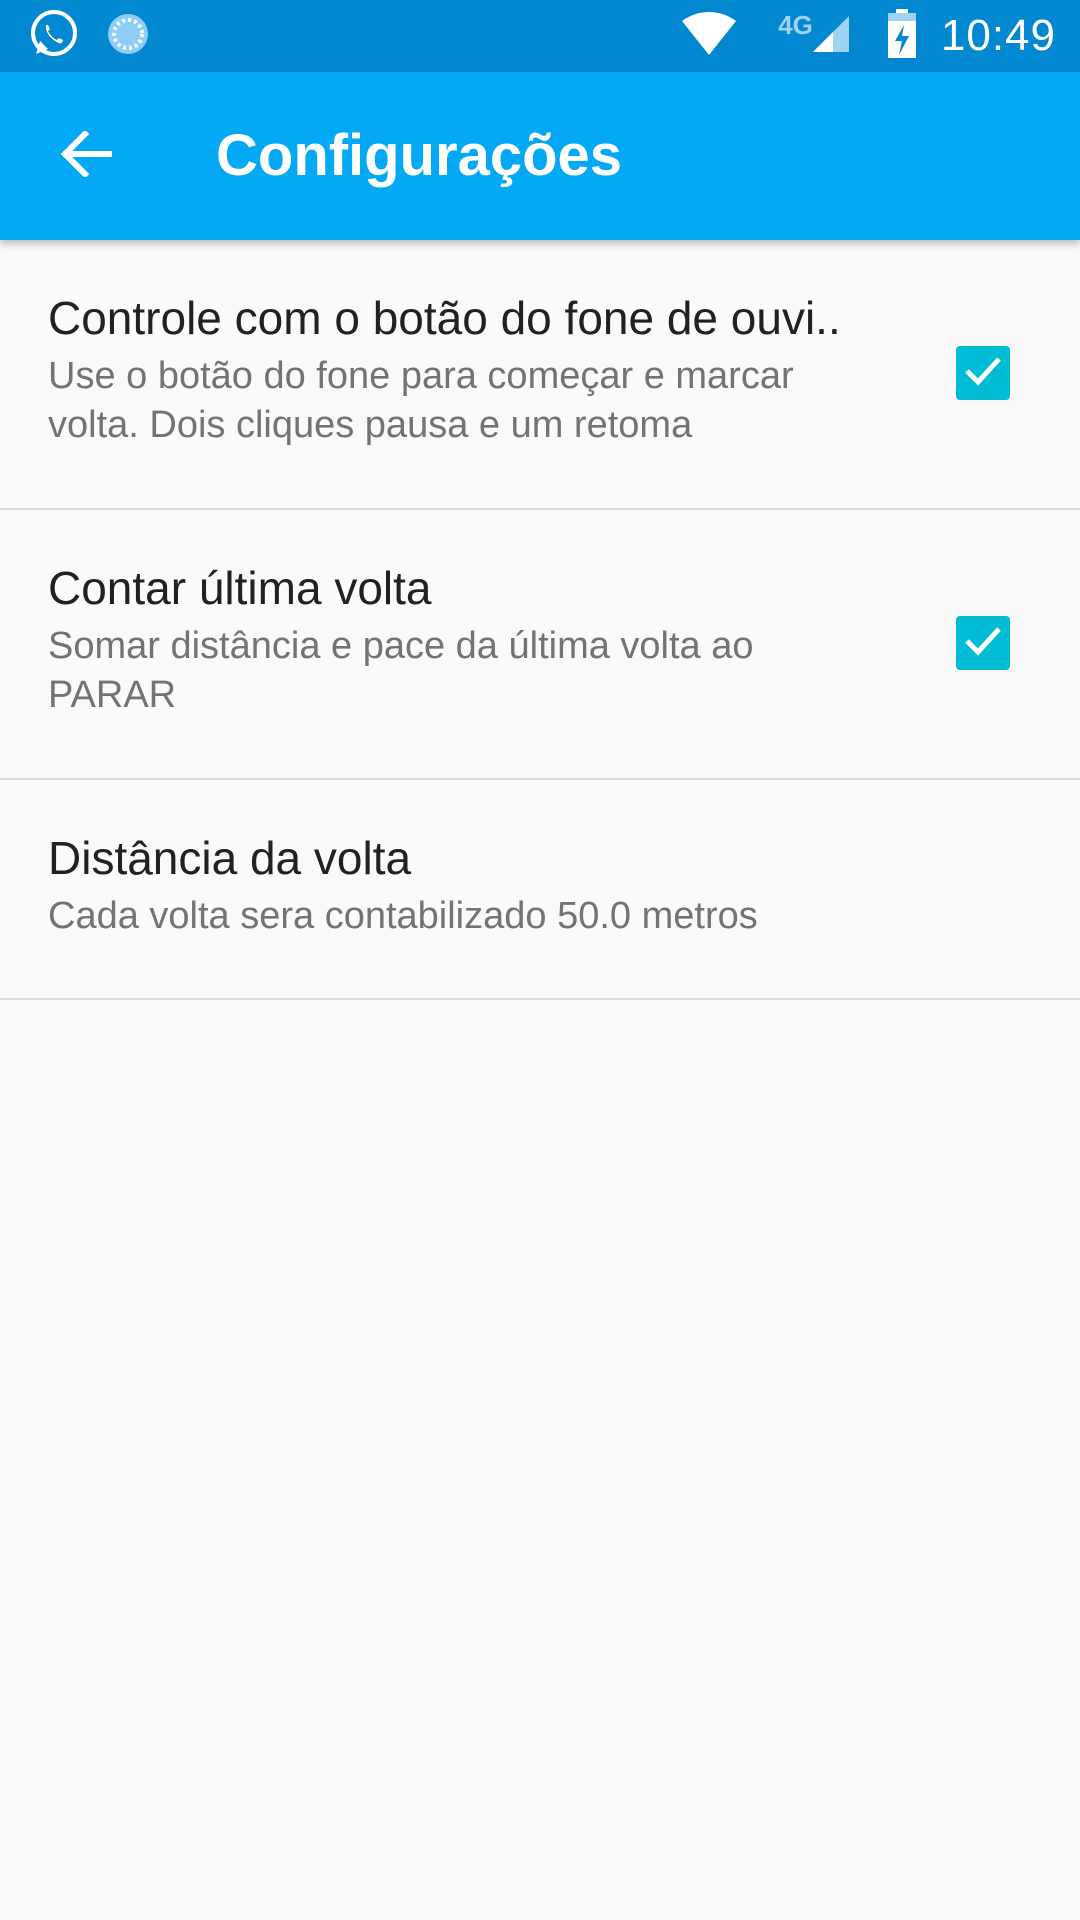 The image size is (1080, 1920). I want to click on notification-icons, so click(90, 36).